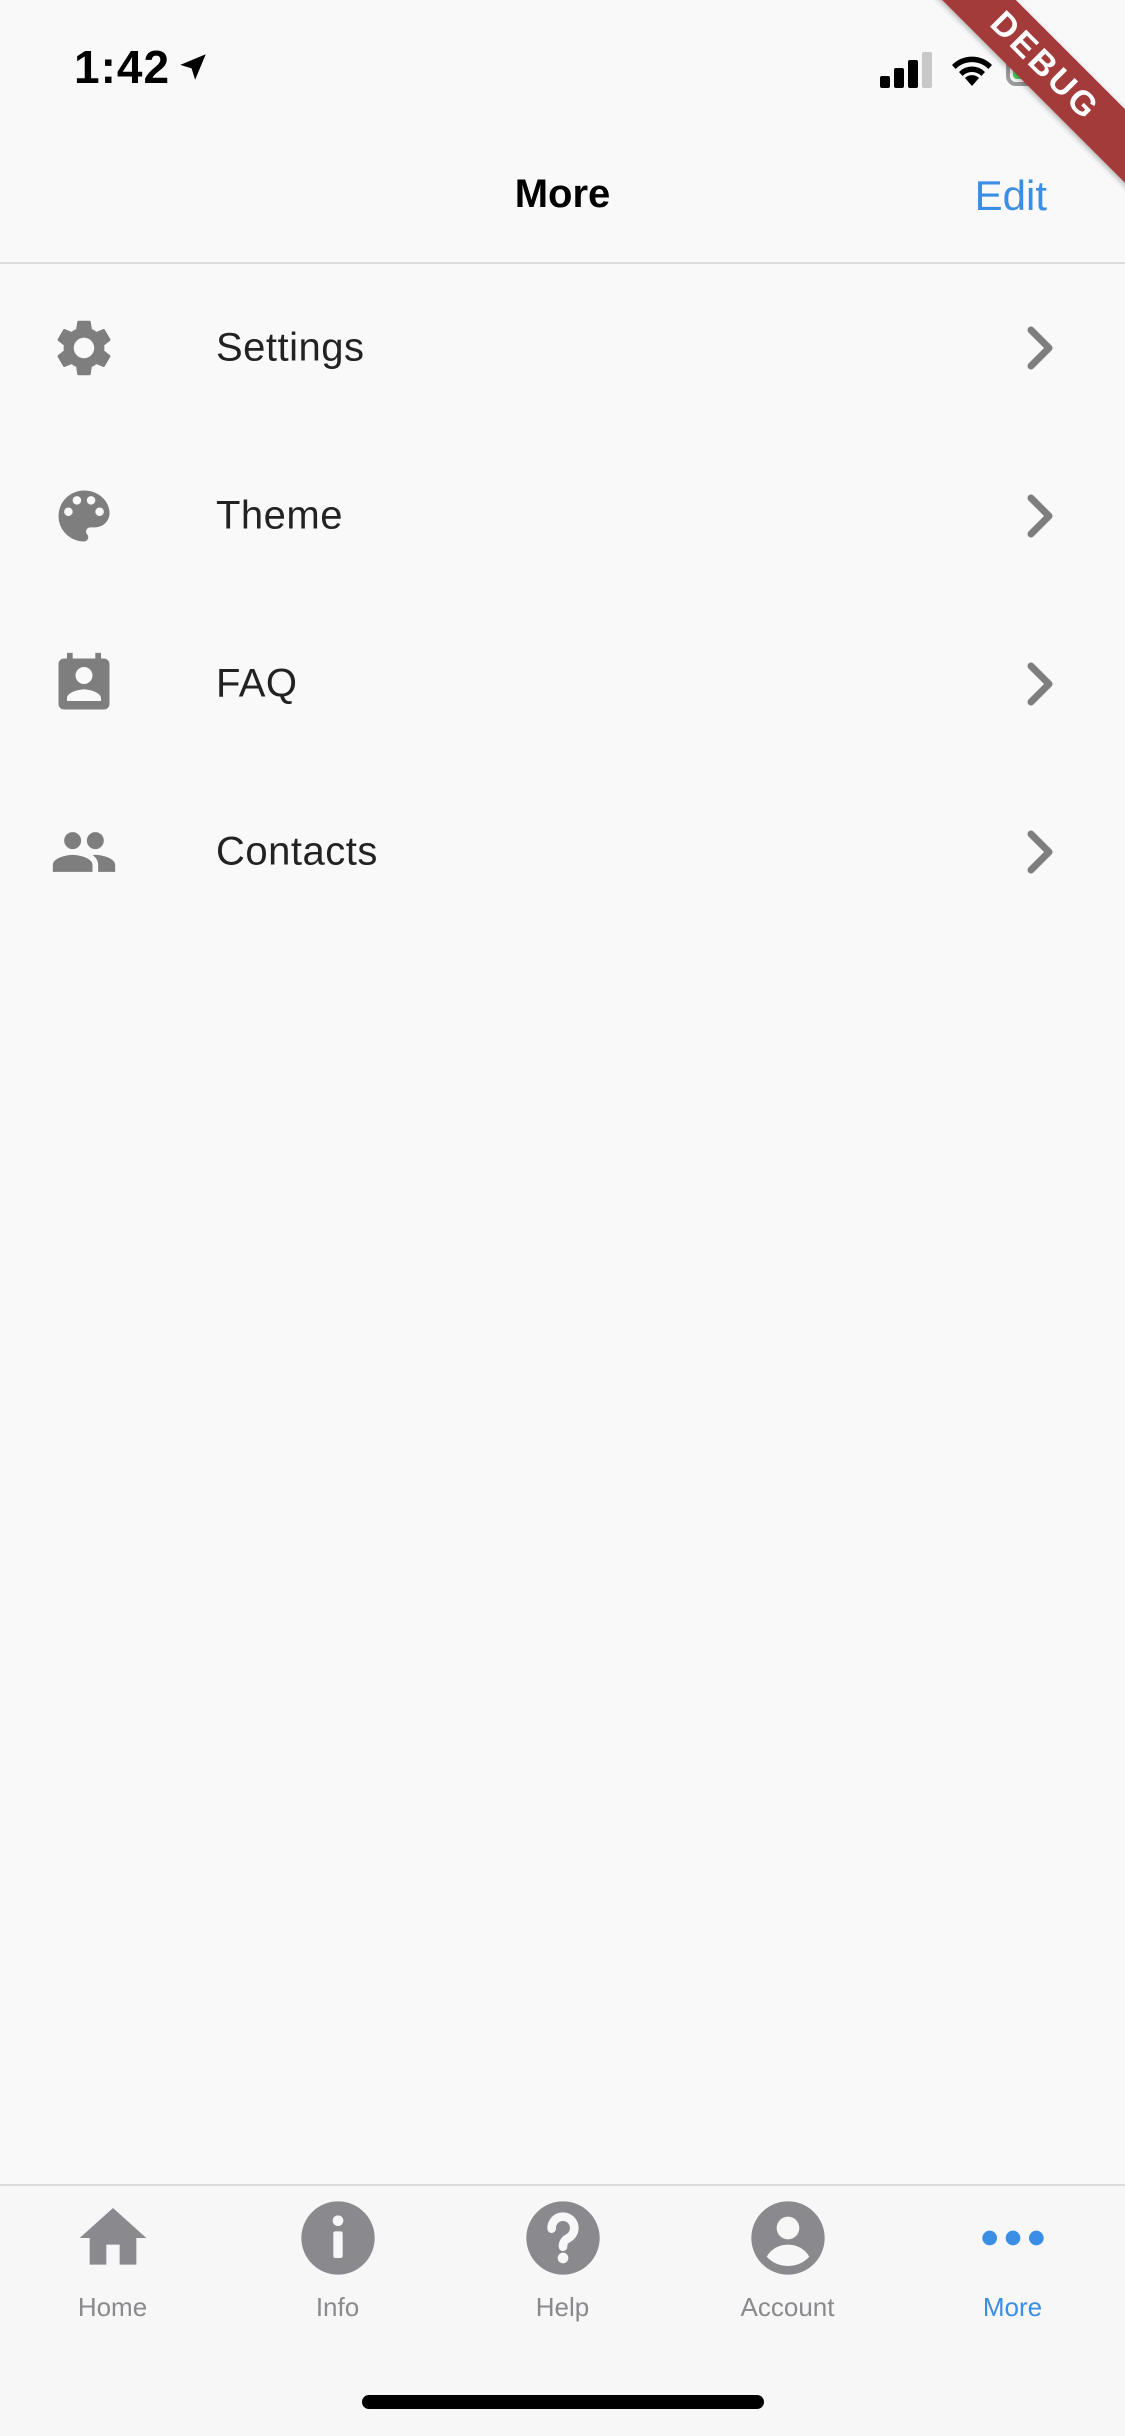  I want to click on help-icon, so click(562, 2238).